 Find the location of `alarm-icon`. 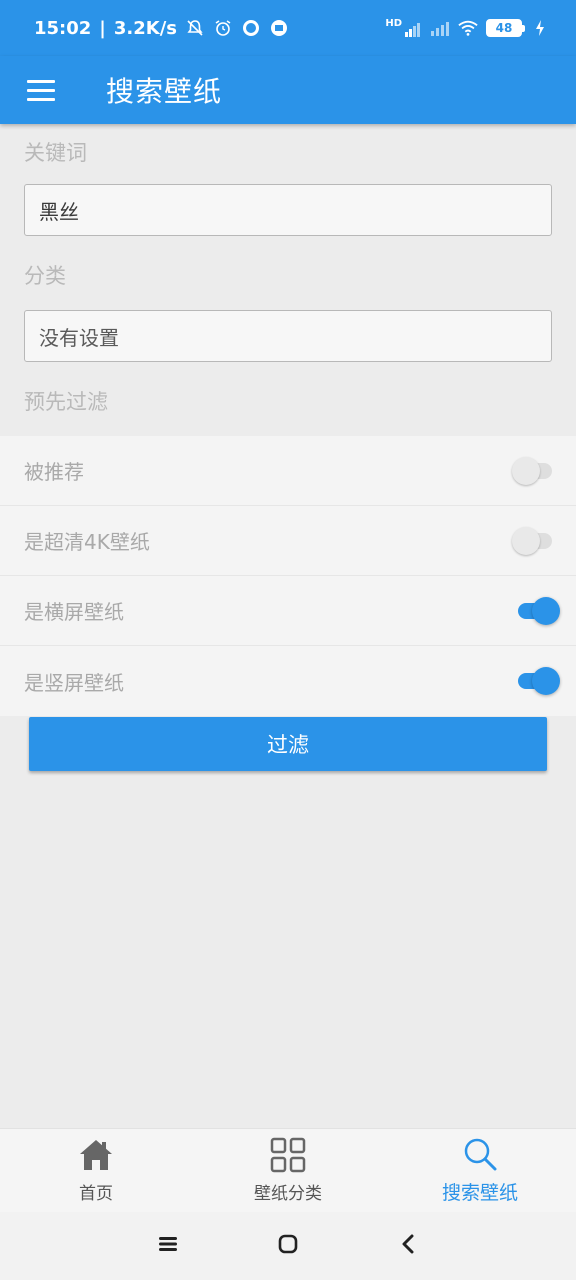

alarm-icon is located at coordinates (223, 28).